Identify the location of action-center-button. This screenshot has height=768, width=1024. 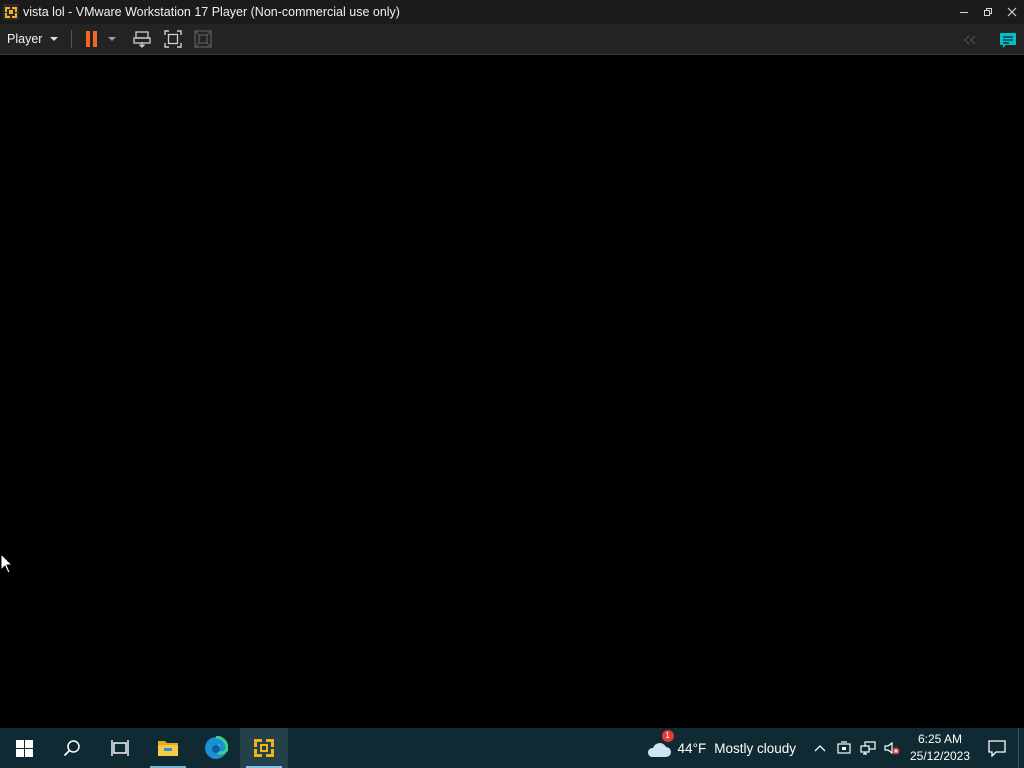
(997, 748).